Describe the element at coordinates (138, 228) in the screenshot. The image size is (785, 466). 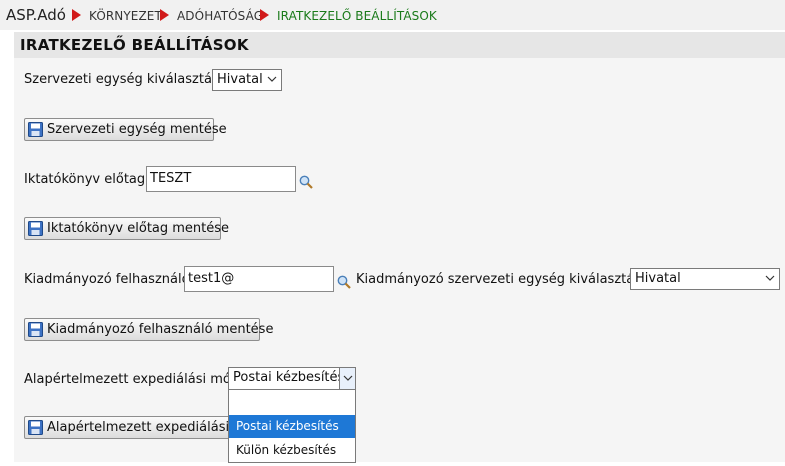
I see `save-prefix-label: Iktatókönyv előtag mentése` at that location.